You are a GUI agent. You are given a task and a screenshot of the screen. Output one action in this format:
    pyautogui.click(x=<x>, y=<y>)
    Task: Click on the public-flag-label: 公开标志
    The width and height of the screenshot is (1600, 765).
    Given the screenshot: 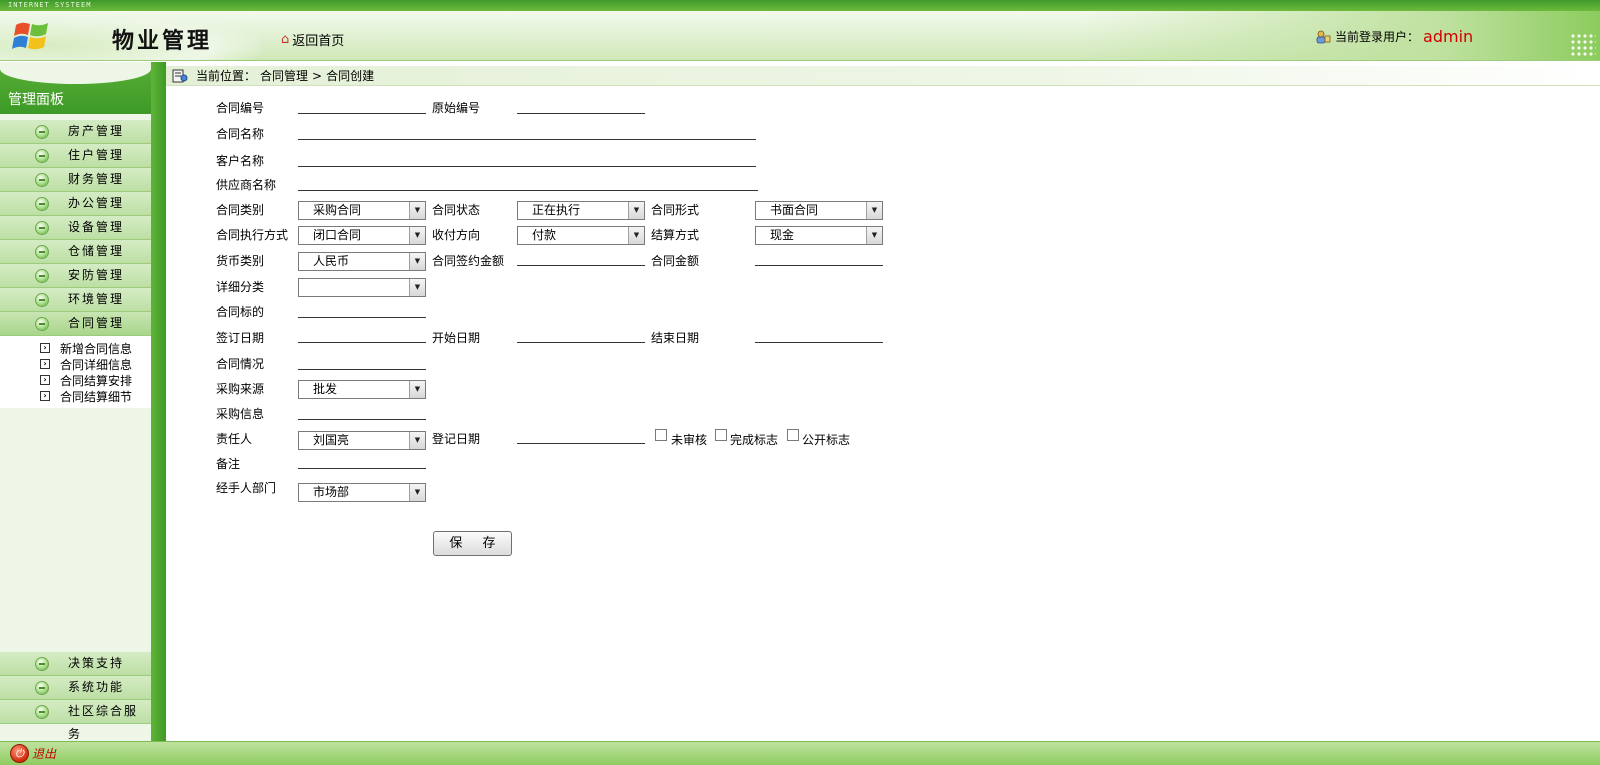 What is the action you would take?
    pyautogui.click(x=826, y=440)
    